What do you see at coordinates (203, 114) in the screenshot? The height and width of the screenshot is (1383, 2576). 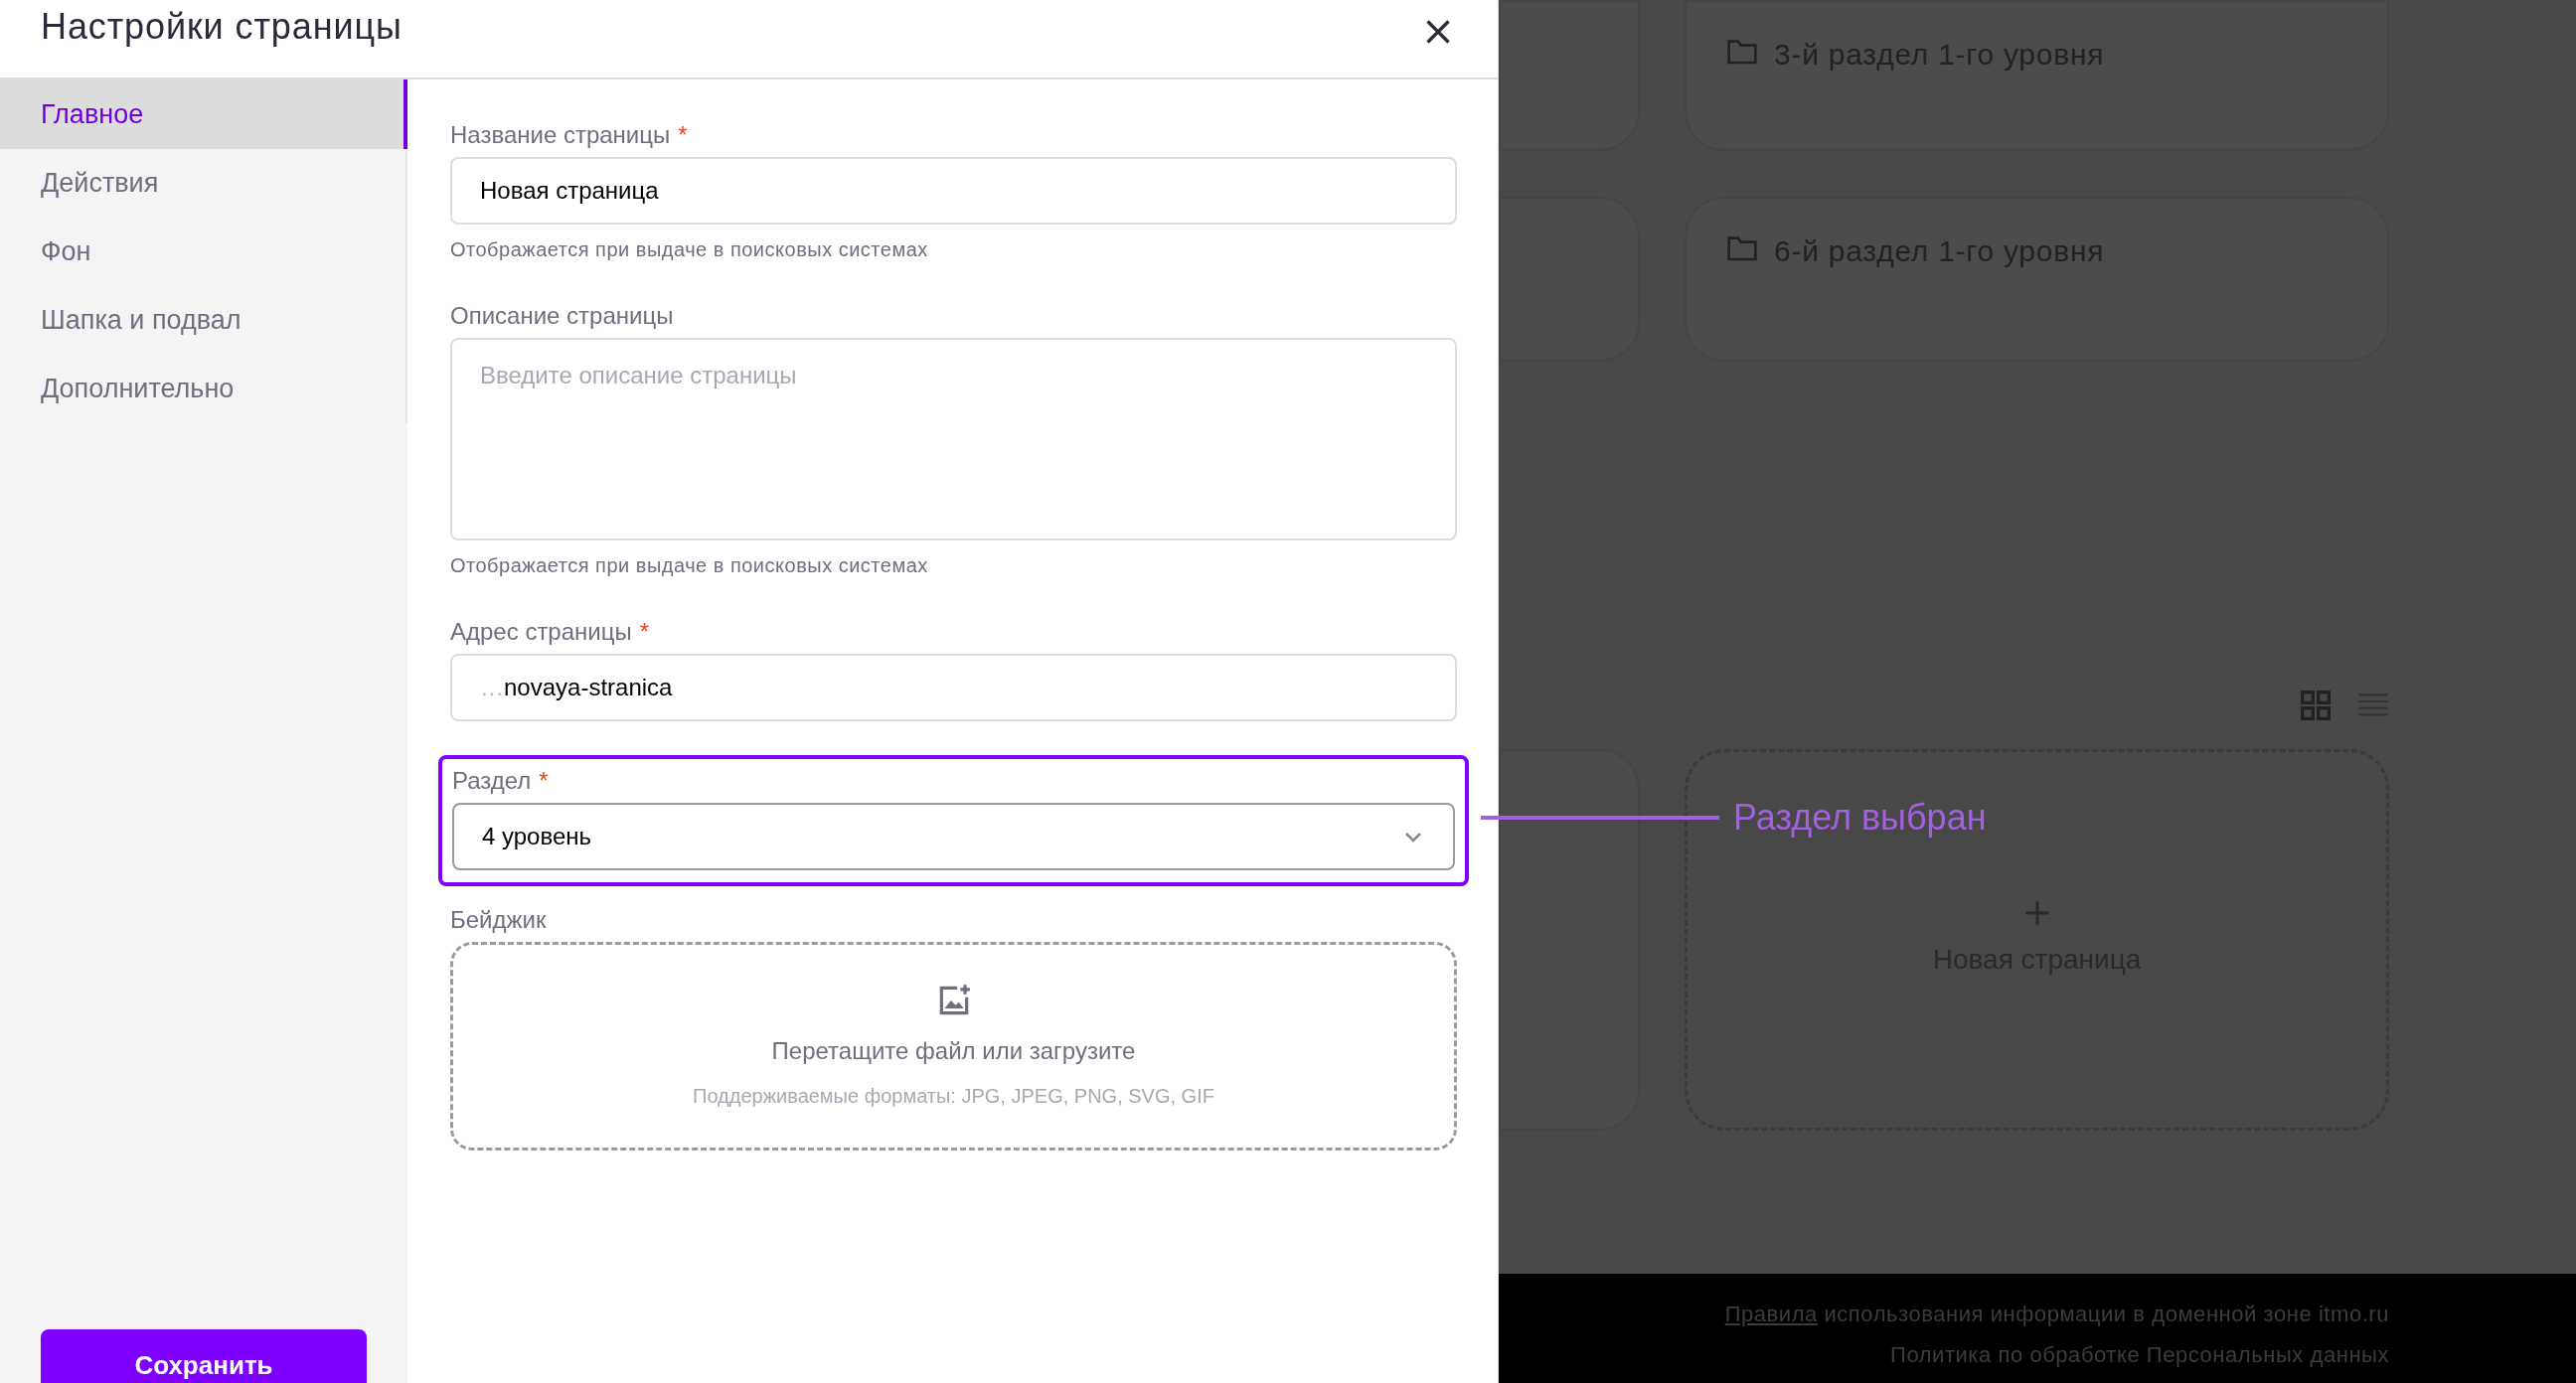 I see `sidebar-tab: Главное` at bounding box center [203, 114].